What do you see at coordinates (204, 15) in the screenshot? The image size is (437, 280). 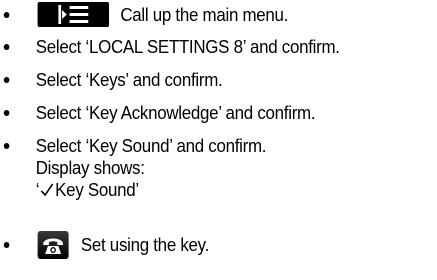 I see `step-text: Call up the main menu.` at bounding box center [204, 15].